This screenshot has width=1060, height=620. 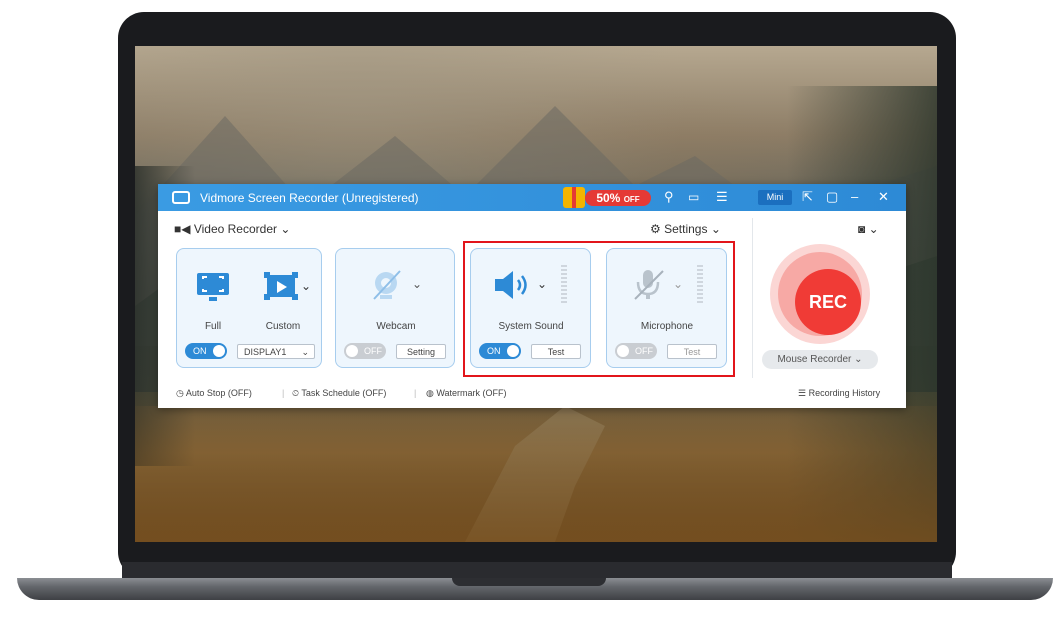 I want to click on list-icon: ☰, so click(x=802, y=393).